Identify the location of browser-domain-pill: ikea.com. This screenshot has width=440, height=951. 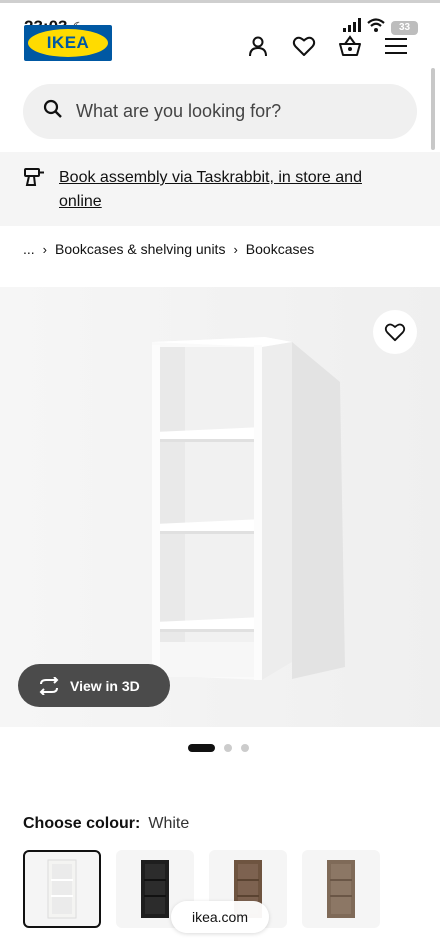
(220, 917).